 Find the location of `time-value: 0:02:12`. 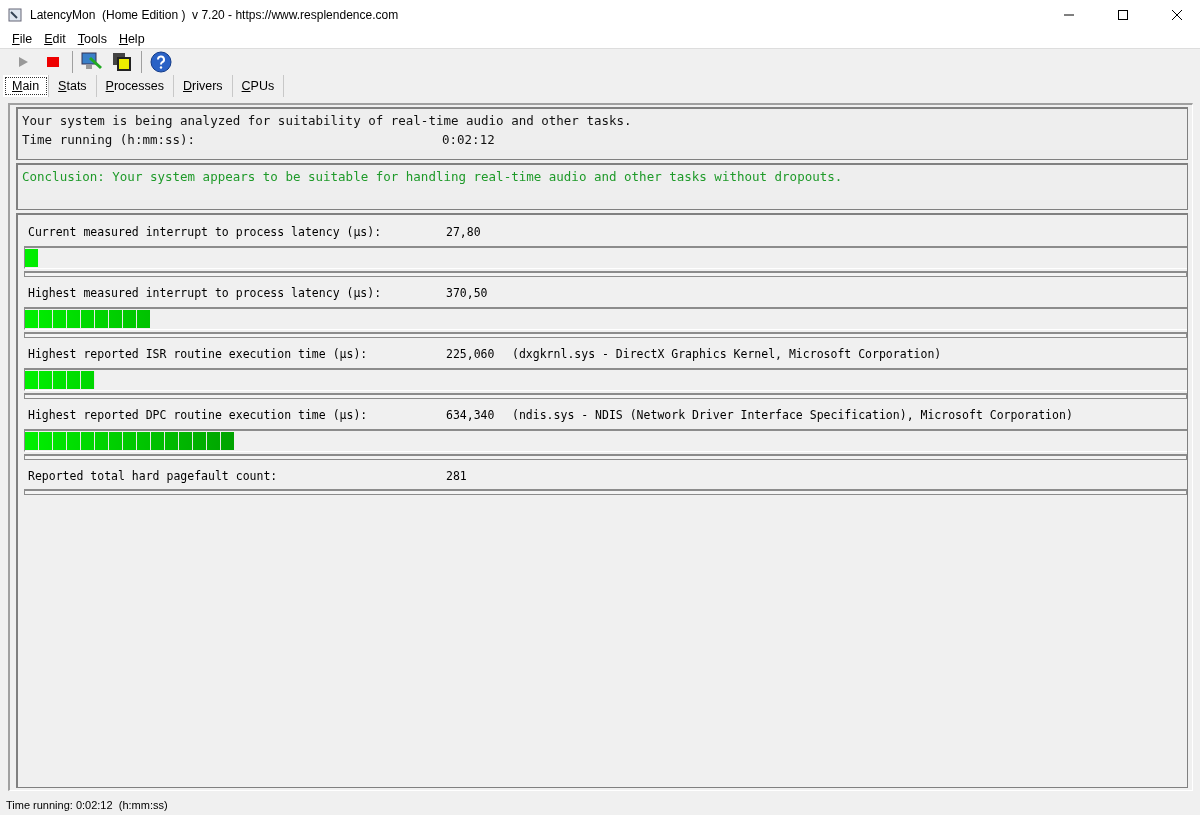

time-value: 0:02:12 is located at coordinates (468, 139).